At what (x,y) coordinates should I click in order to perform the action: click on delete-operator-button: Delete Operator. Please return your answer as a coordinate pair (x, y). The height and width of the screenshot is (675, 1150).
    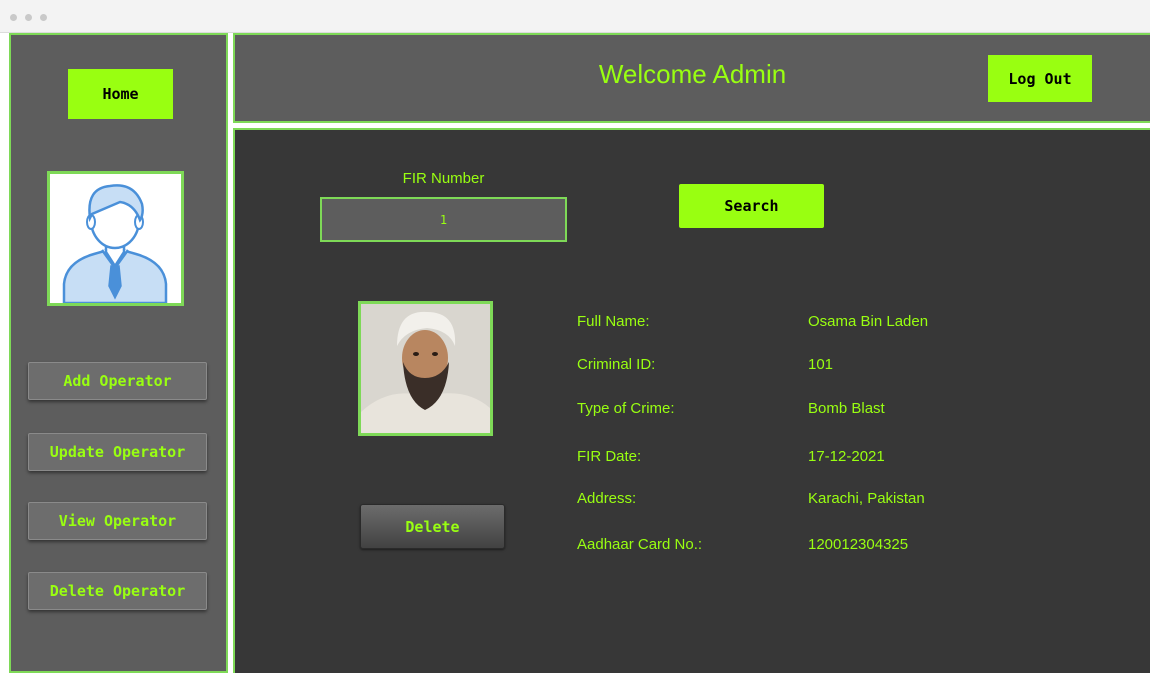
    Looking at the image, I should click on (117, 591).